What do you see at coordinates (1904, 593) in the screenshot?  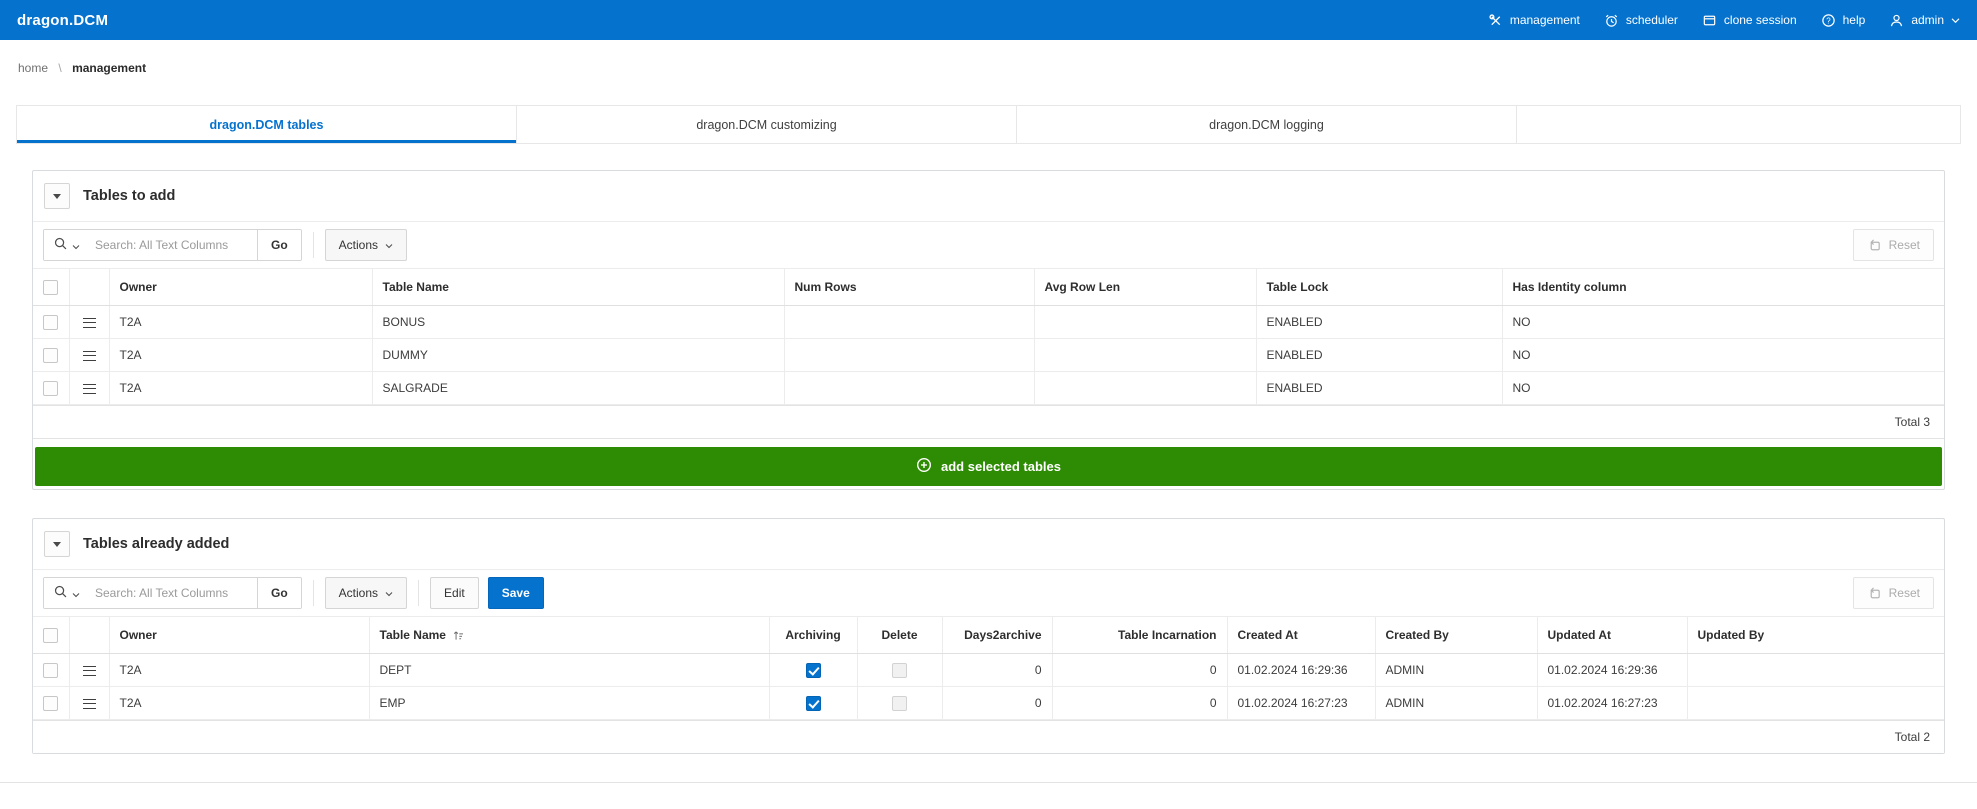 I see `reset-label: Reset` at bounding box center [1904, 593].